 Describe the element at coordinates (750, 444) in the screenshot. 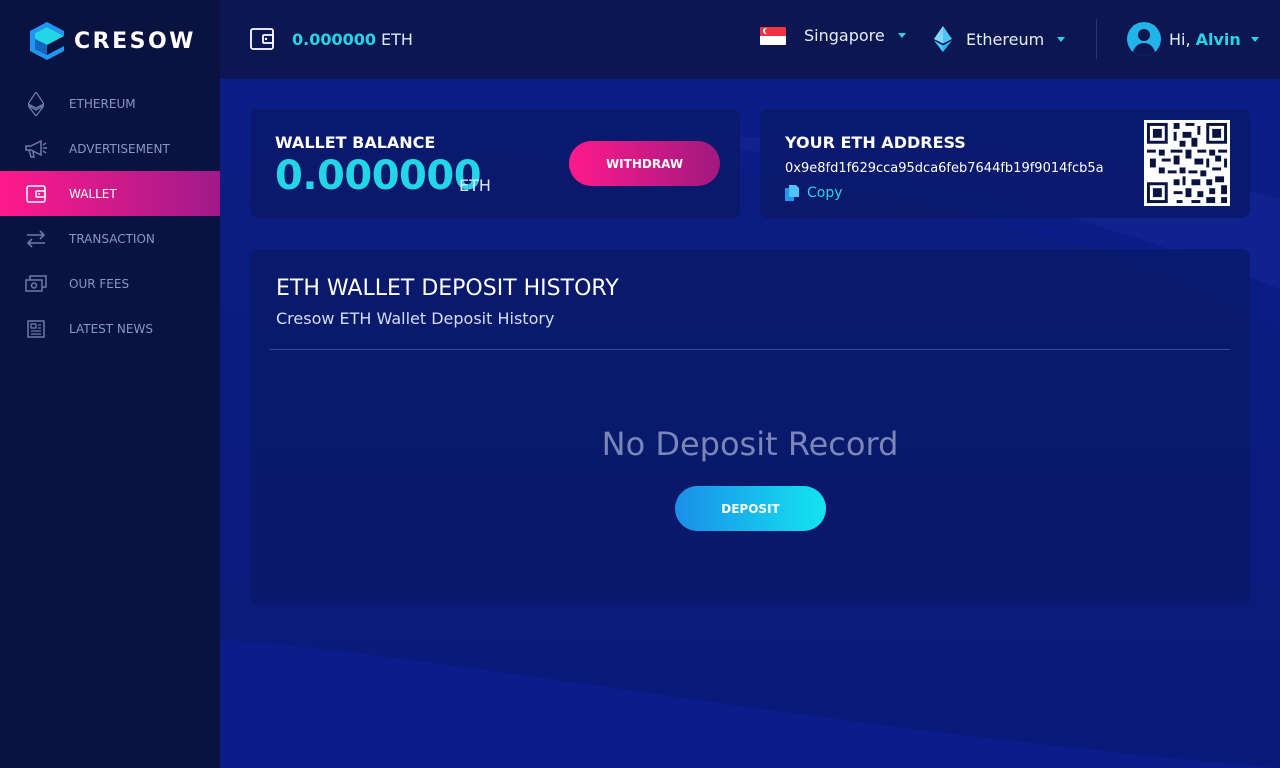

I see `empty-state-message: No Deposit Record` at that location.